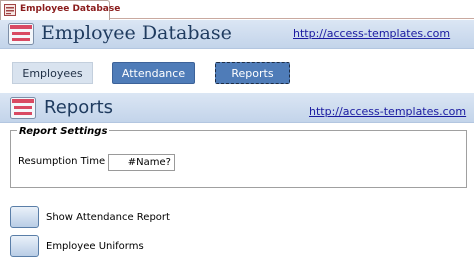 The image size is (474, 264). What do you see at coordinates (153, 73) in the screenshot?
I see `tab-attendance: Attendance` at bounding box center [153, 73].